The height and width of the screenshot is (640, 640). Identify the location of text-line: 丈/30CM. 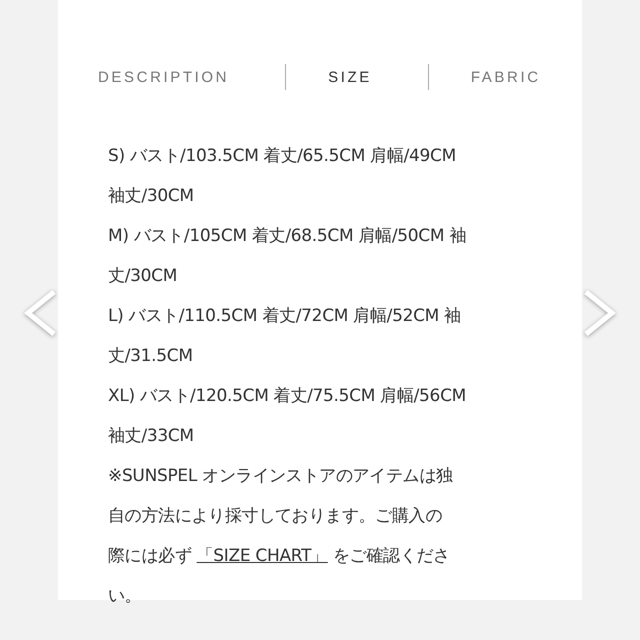
(143, 276).